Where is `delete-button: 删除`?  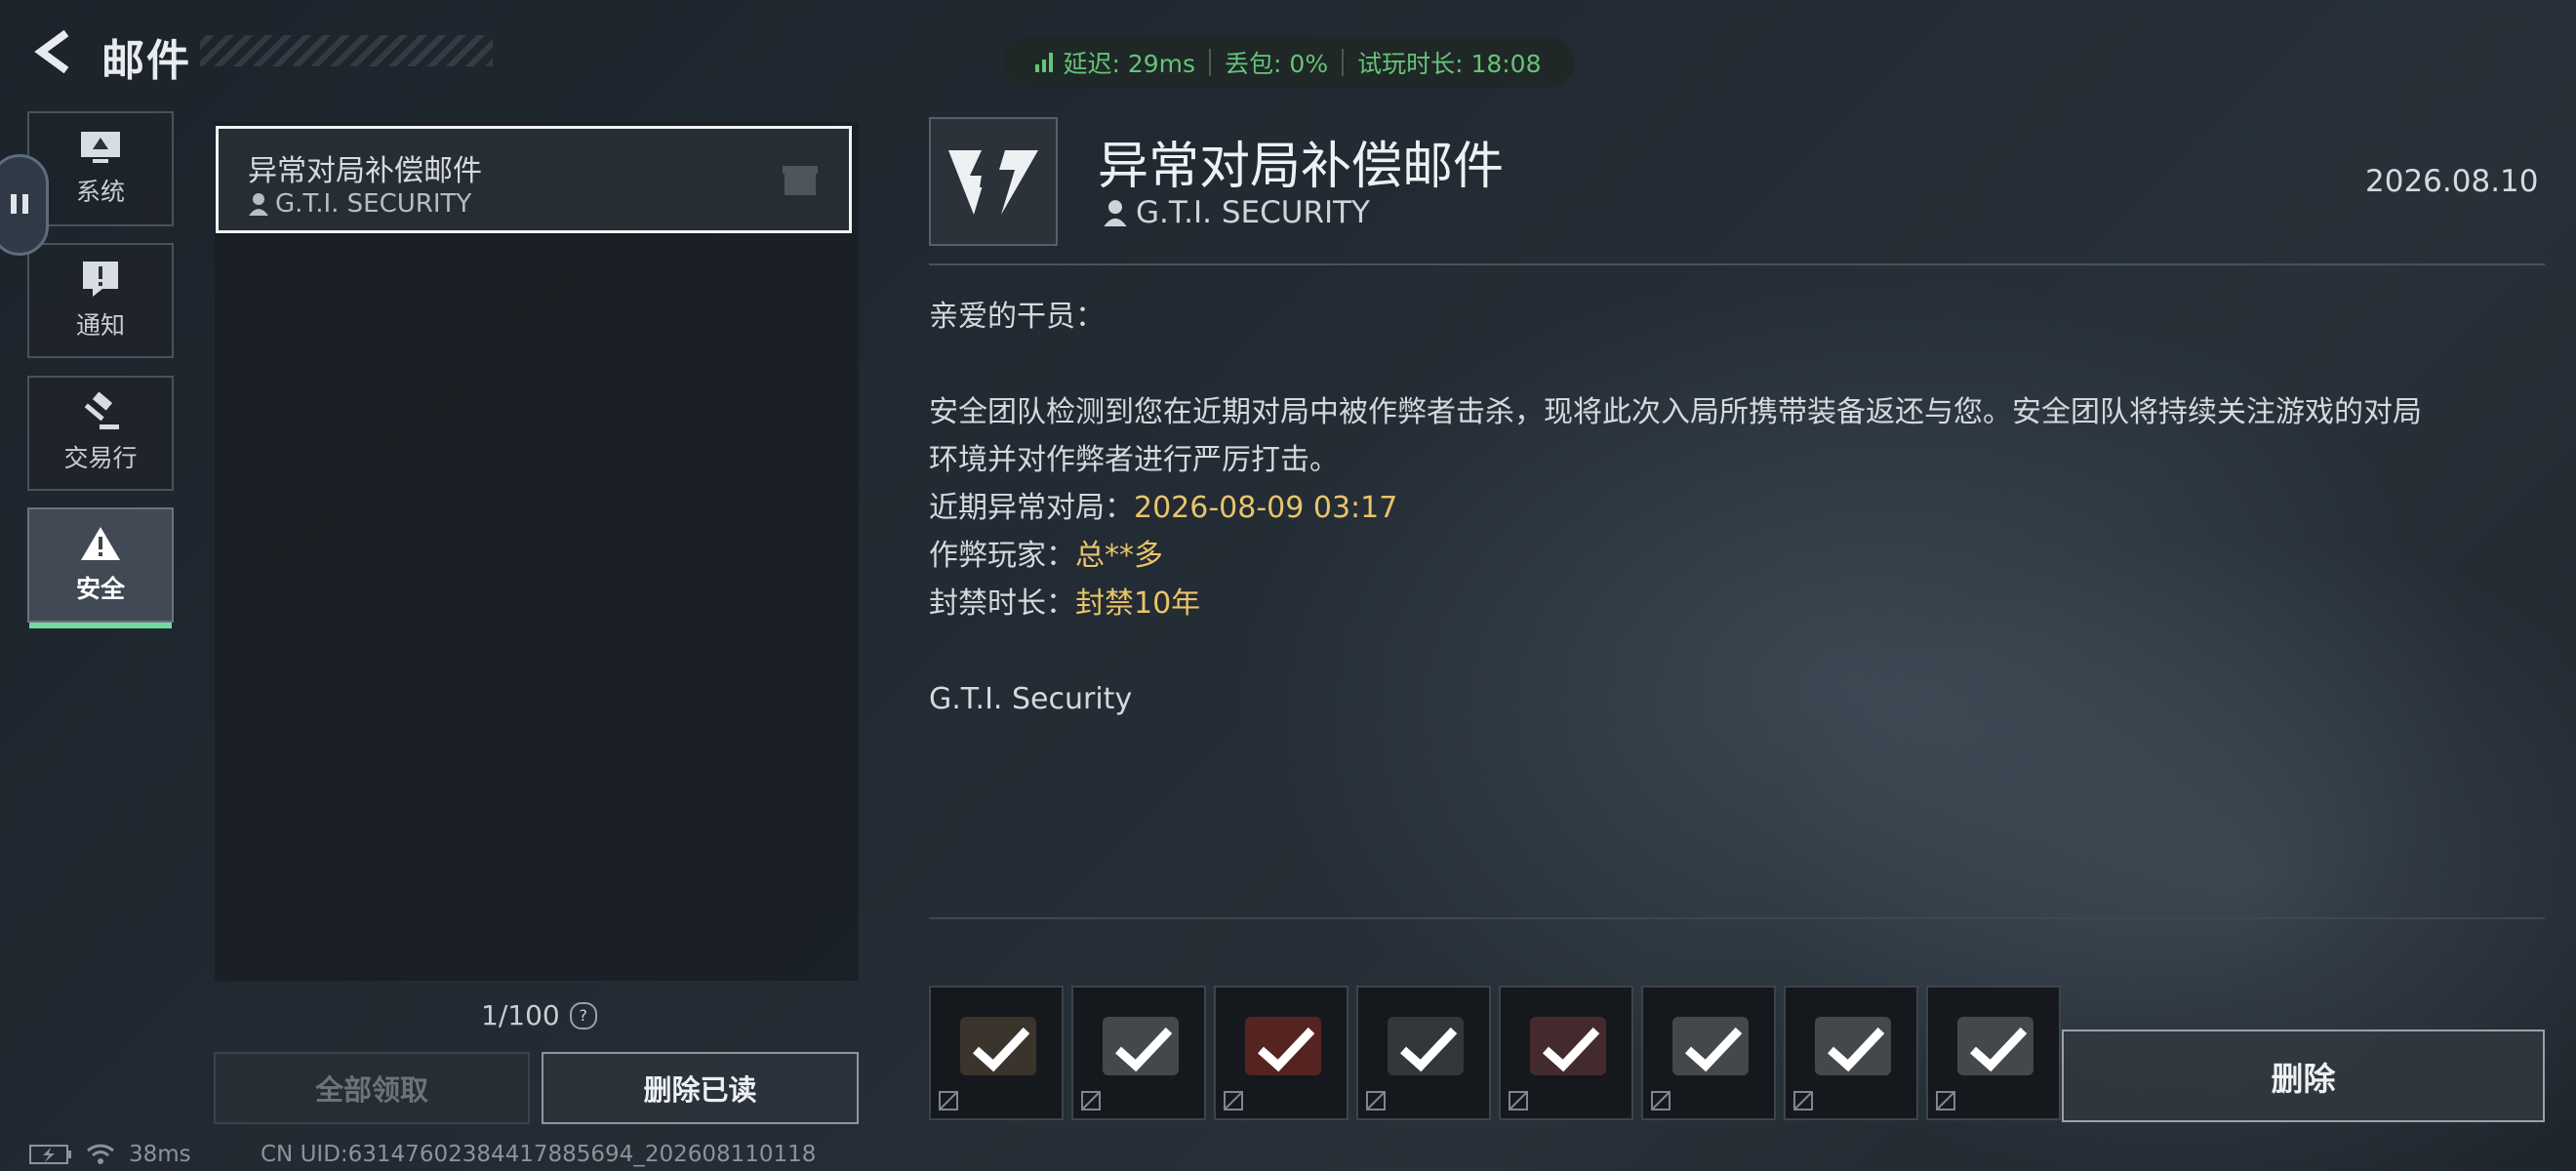
delete-button: 删除 is located at coordinates (2303, 1076).